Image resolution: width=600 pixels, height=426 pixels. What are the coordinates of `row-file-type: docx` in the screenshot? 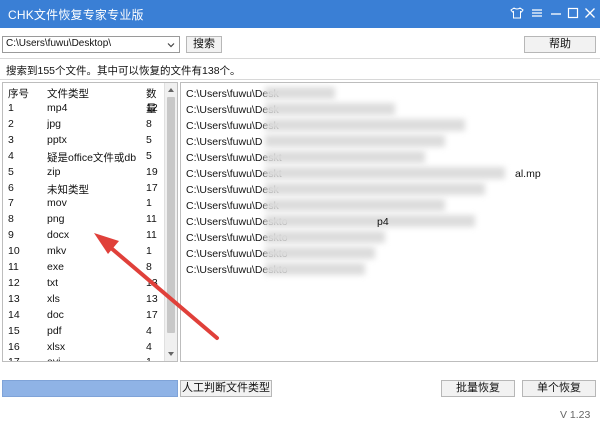 It's located at (58, 235).